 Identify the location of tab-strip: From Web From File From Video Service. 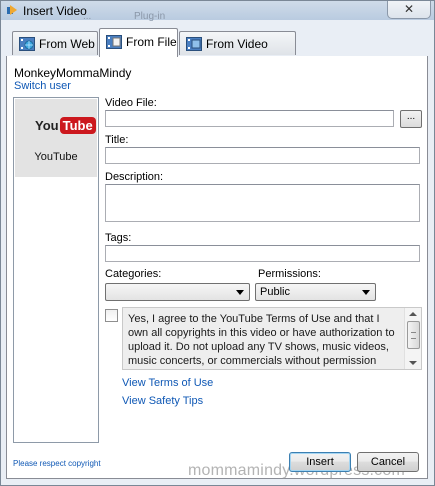
(217, 51).